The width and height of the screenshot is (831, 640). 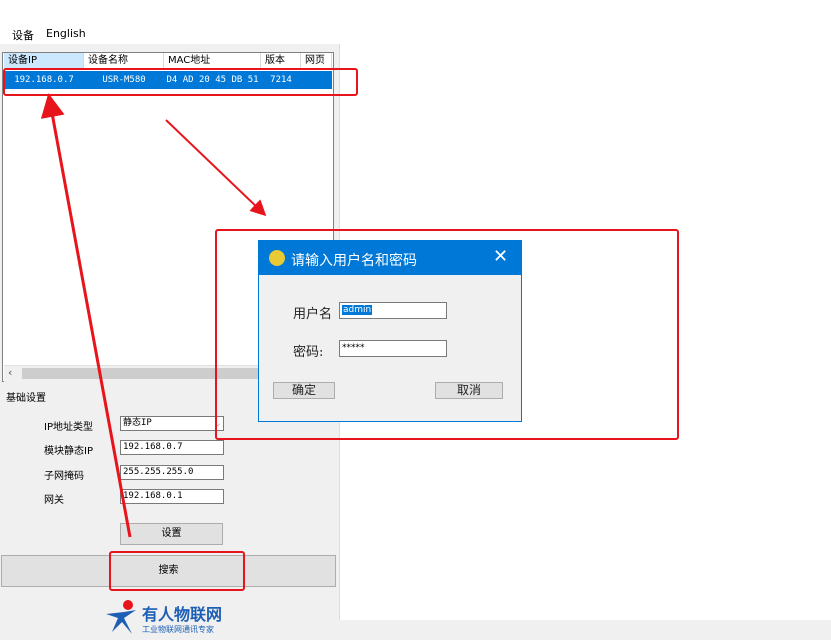 I want to click on brand-logo-icon, so click(x=121, y=617).